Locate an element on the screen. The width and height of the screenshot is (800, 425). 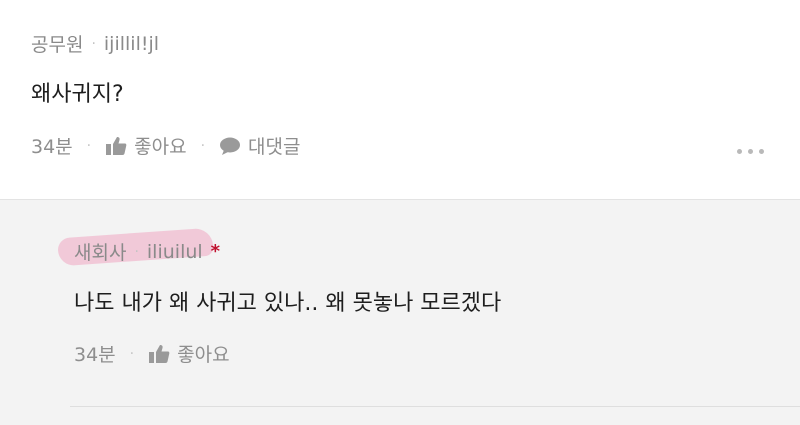
reply-text: 나도 내가 왜 사귀고 있나.. 왜 못놓나 모르겠다 is located at coordinates (288, 303).